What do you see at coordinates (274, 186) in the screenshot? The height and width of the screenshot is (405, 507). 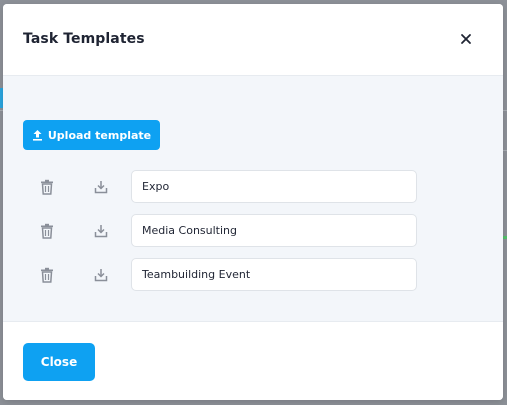 I see `template-name-field: Expo` at bounding box center [274, 186].